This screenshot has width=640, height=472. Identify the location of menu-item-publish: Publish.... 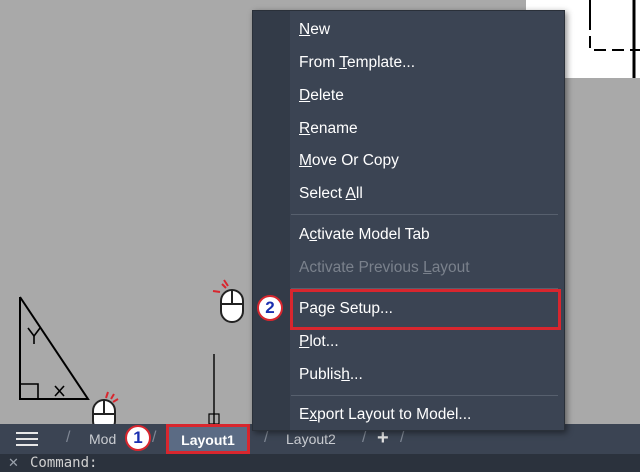
(331, 375).